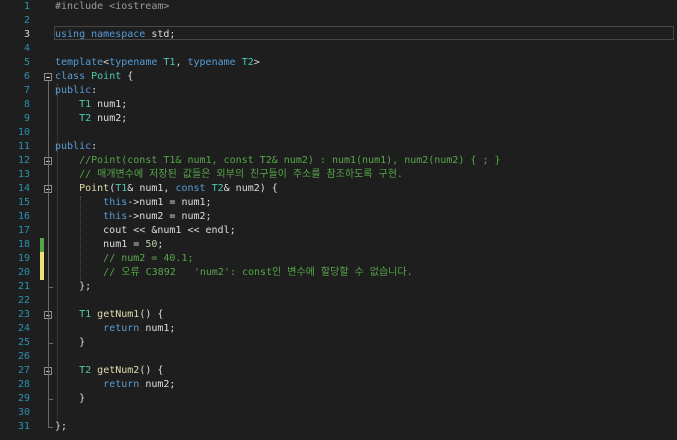 This screenshot has width=677, height=440. Describe the element at coordinates (118, 370) in the screenshot. I see `code-token: getNum2` at that location.